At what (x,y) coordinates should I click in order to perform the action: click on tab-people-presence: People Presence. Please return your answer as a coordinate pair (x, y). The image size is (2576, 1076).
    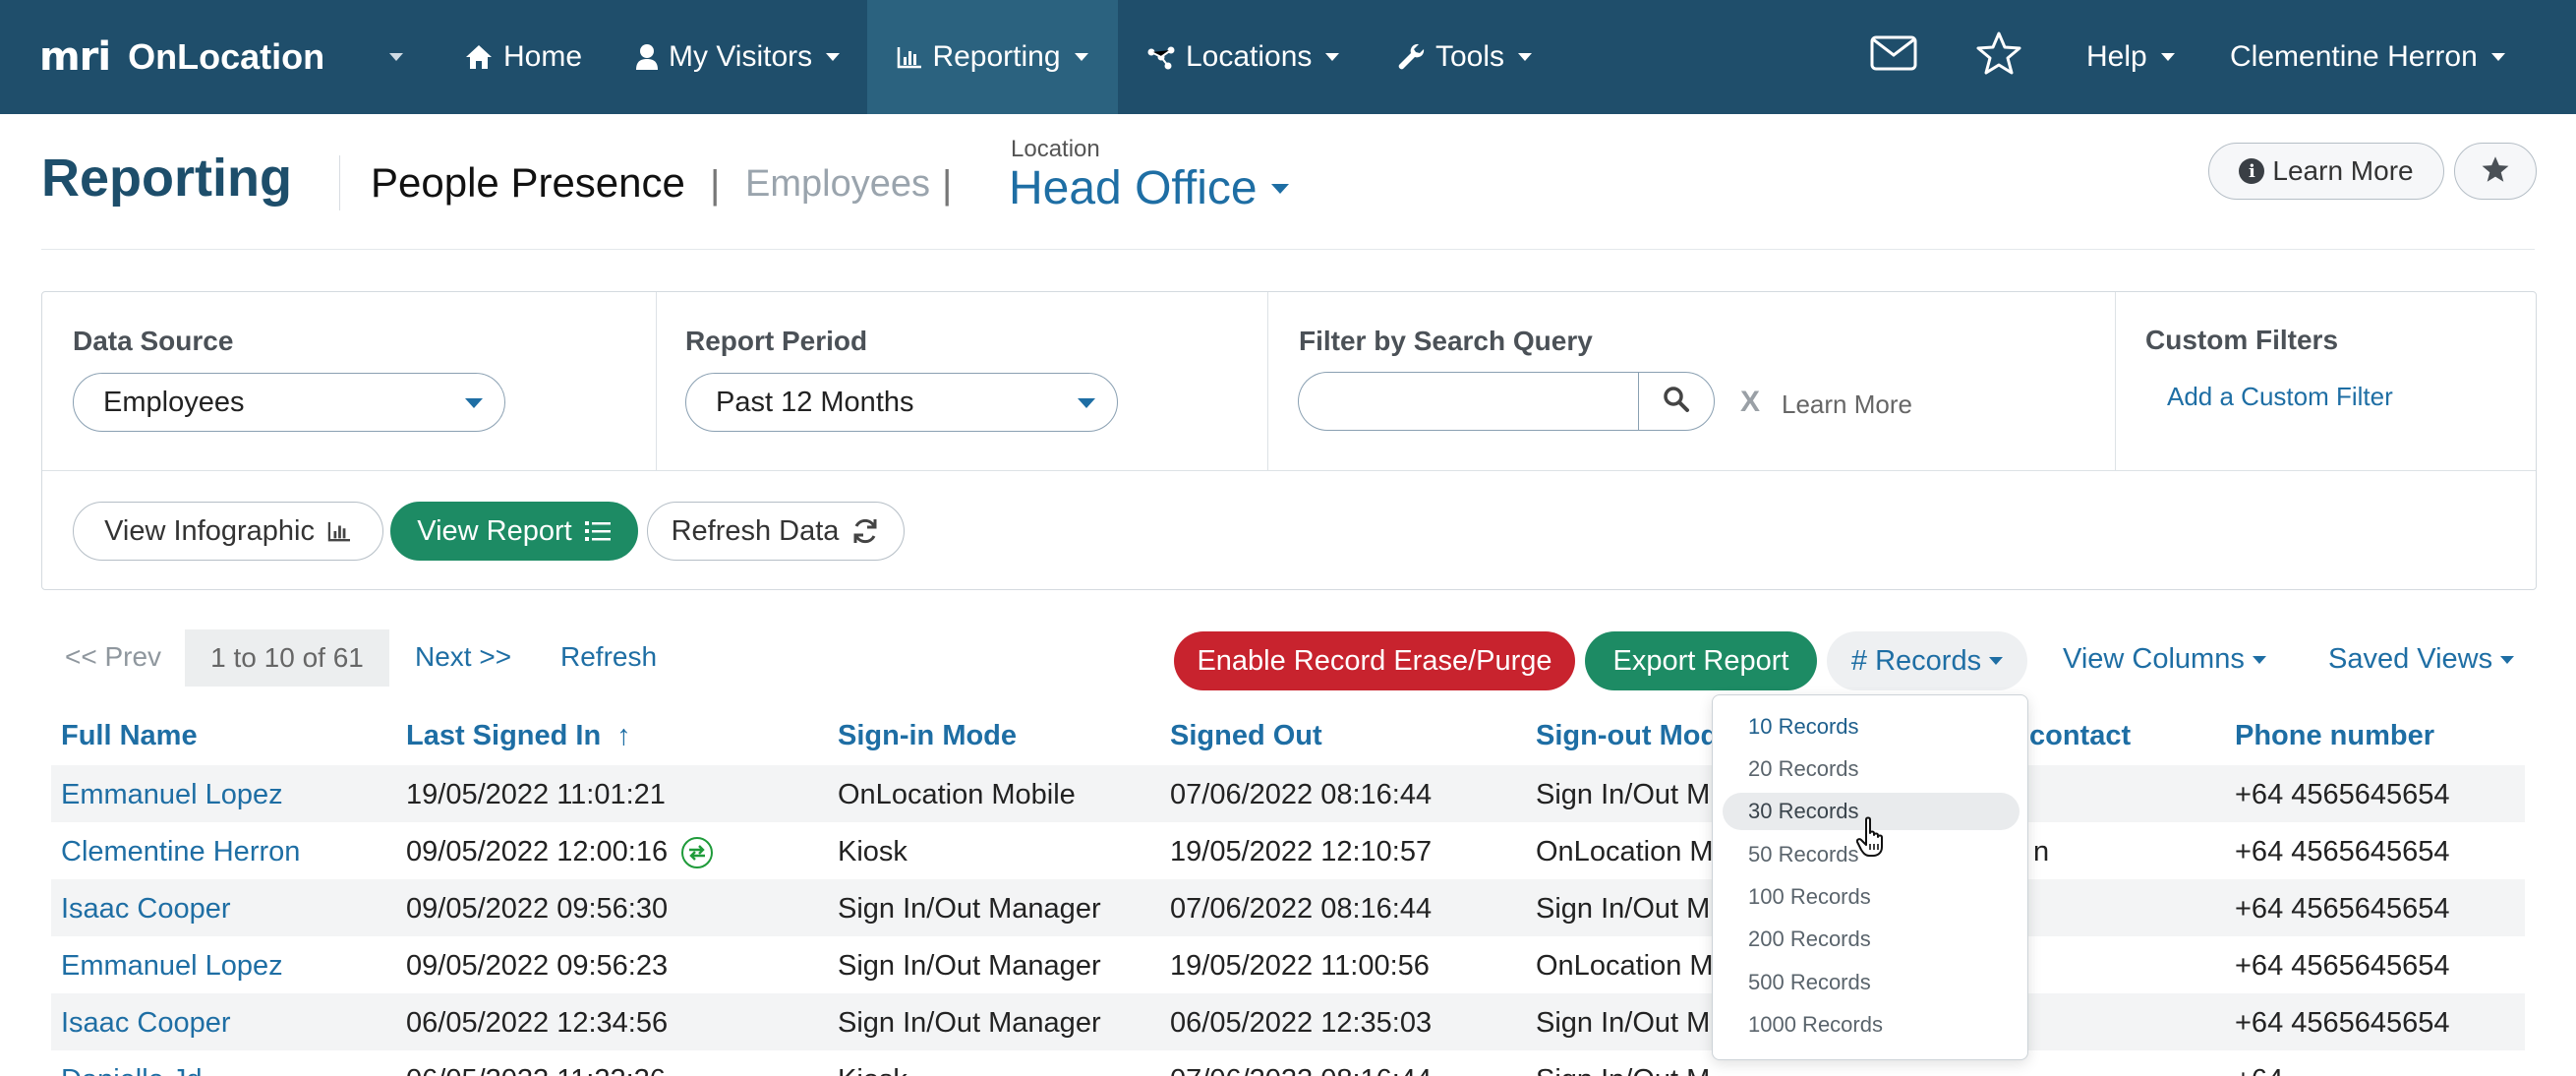
    Looking at the image, I should click on (528, 183).